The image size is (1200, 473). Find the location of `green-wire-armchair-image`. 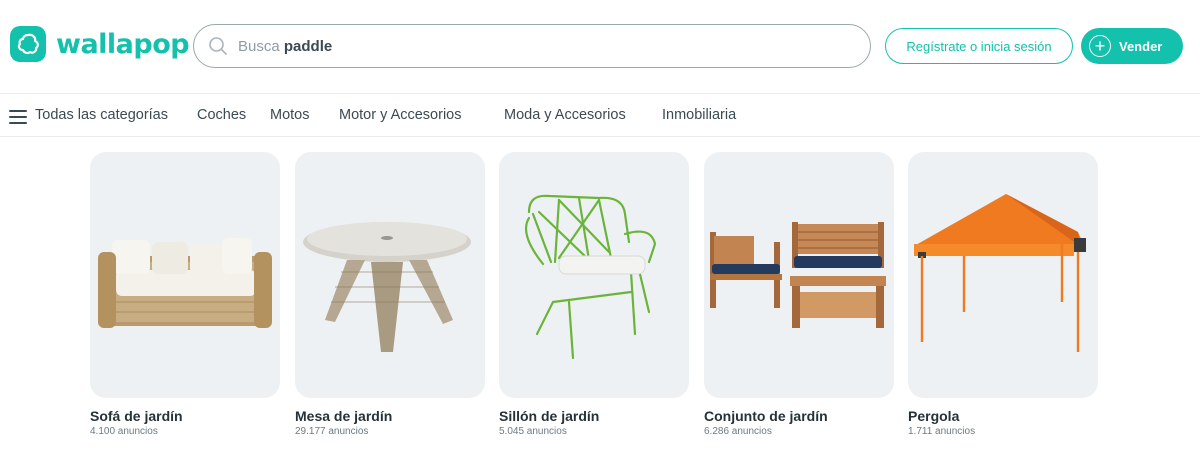

green-wire-armchair-image is located at coordinates (594, 275).